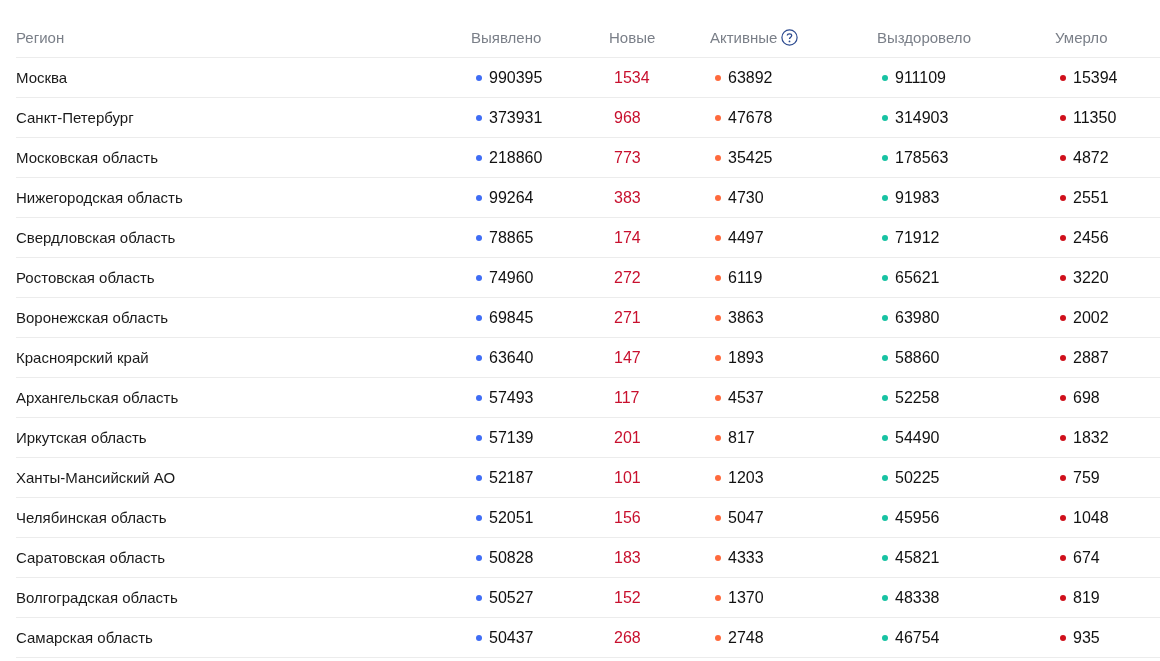 The width and height of the screenshot is (1160, 661). I want to click on column-header: Новые, so click(632, 37).